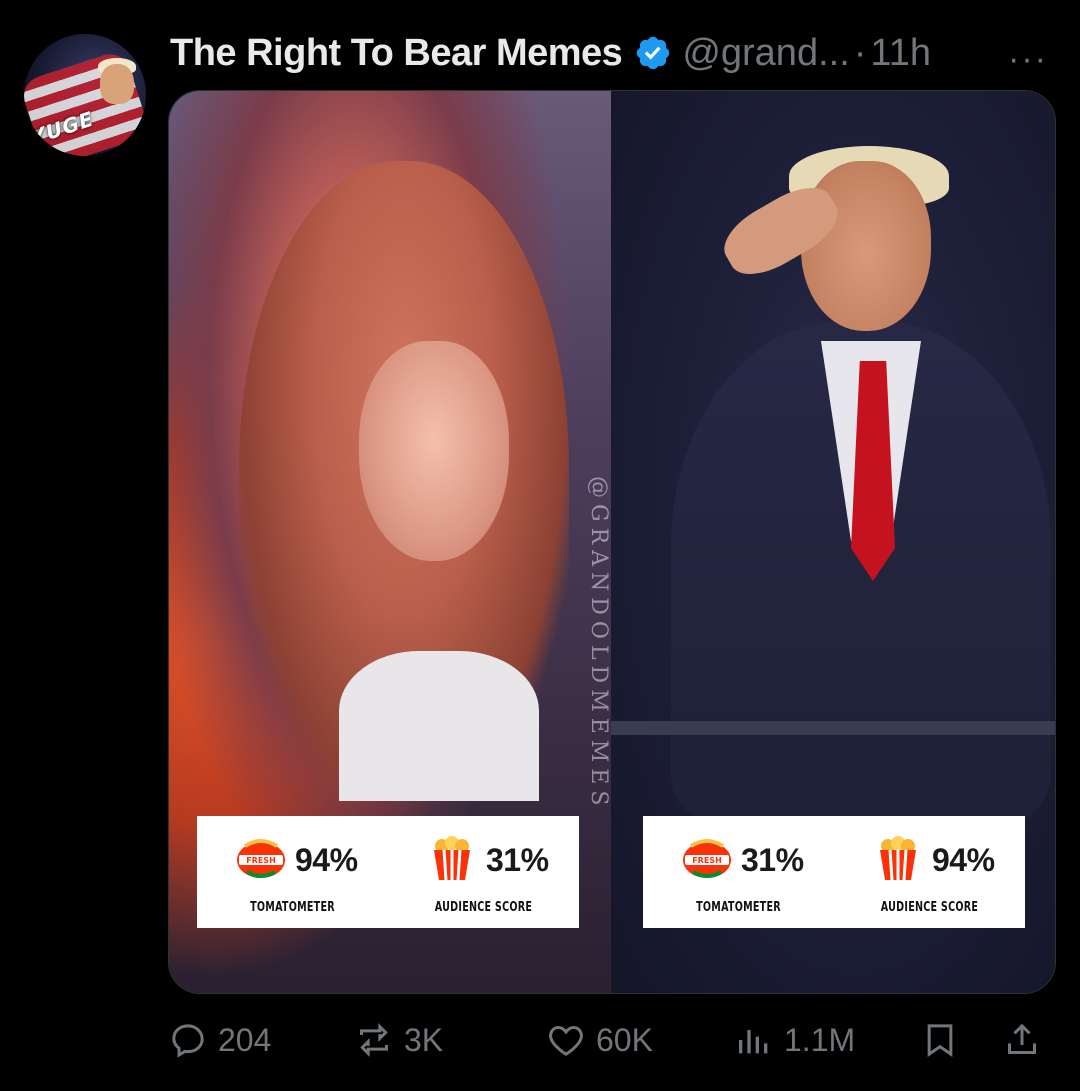 Image resolution: width=1080 pixels, height=1091 pixels. Describe the element at coordinates (566, 1040) in the screenshot. I see `heart-icon` at that location.